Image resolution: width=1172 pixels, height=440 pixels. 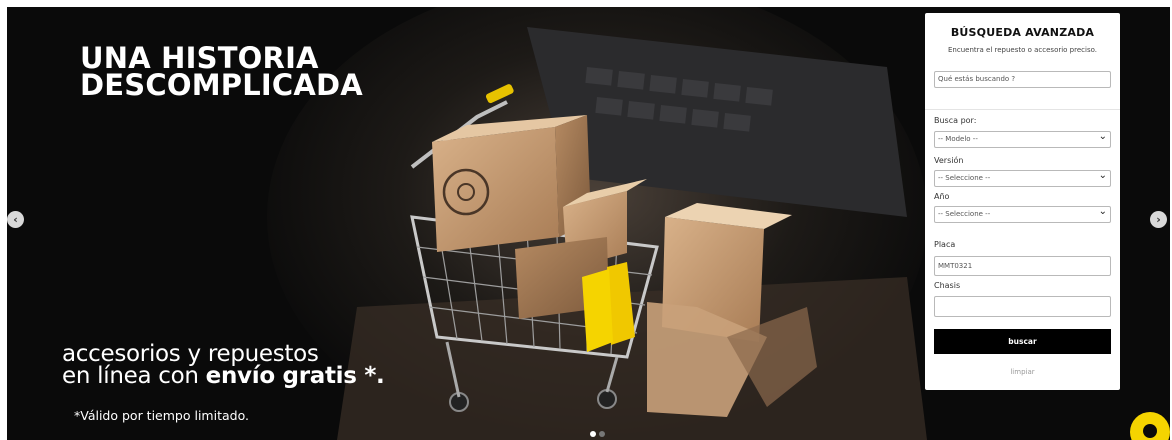 What do you see at coordinates (1022, 214) in the screenshot?
I see `anio-select: -- Seleccione --` at bounding box center [1022, 214].